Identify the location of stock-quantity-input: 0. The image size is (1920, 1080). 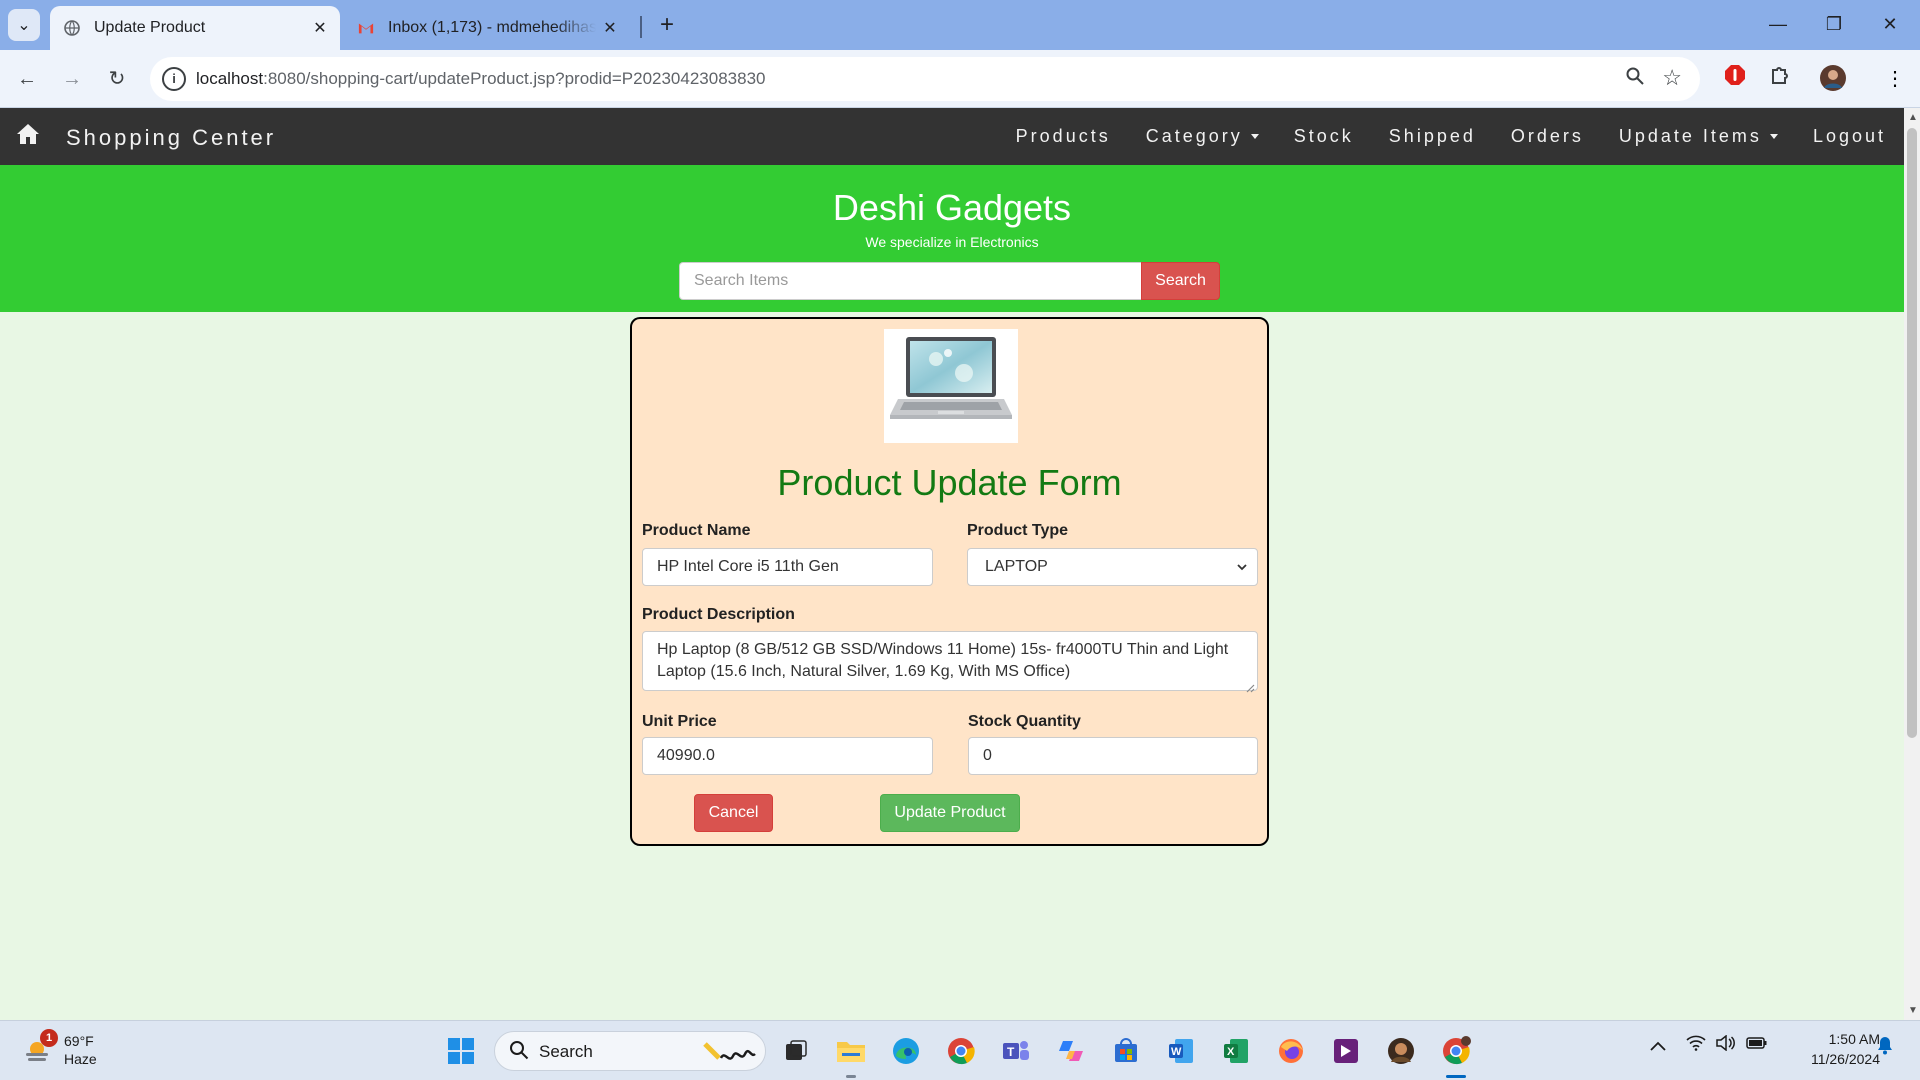
(1113, 756).